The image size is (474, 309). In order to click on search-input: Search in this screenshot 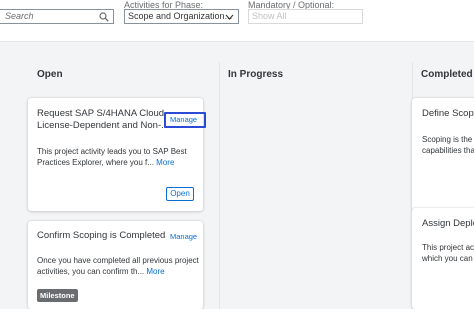, I will do `click(57, 16)`.